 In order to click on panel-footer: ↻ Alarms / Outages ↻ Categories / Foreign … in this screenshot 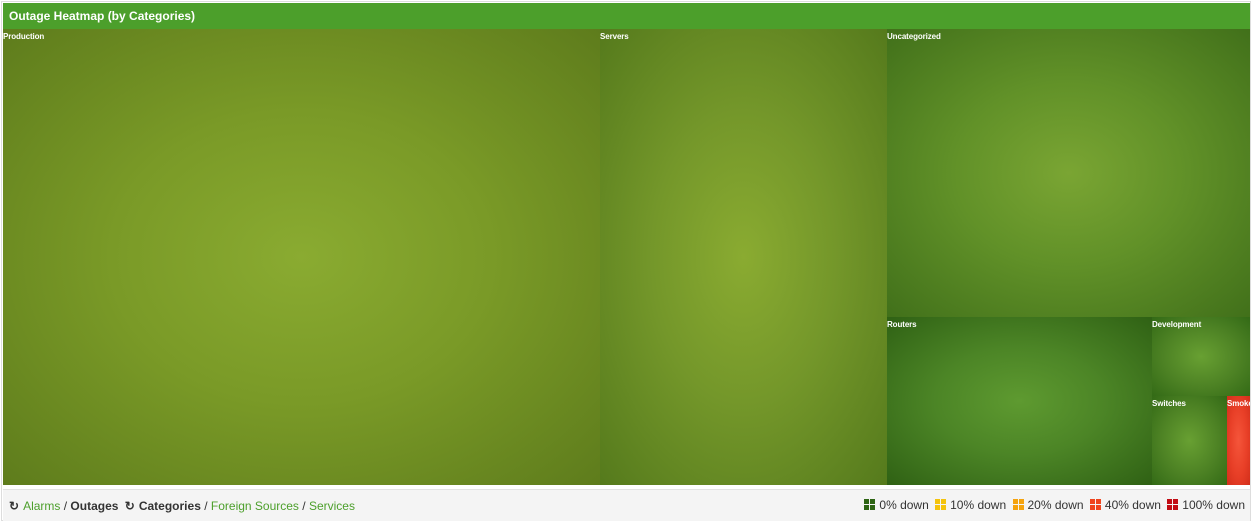, I will do `click(626, 505)`.